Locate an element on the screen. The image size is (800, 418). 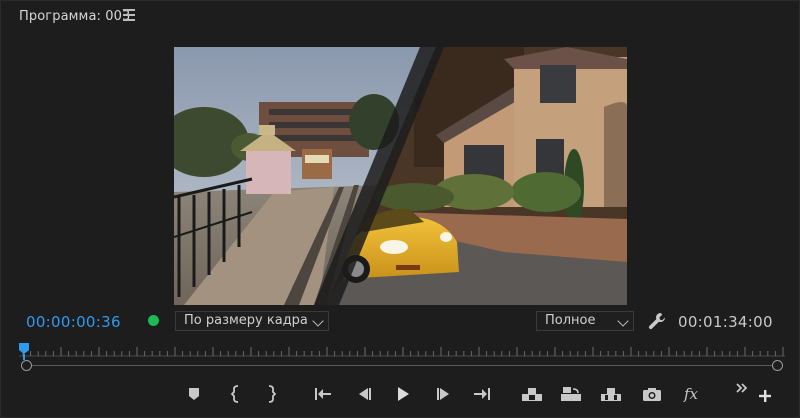
add-button-icon is located at coordinates (765, 396).